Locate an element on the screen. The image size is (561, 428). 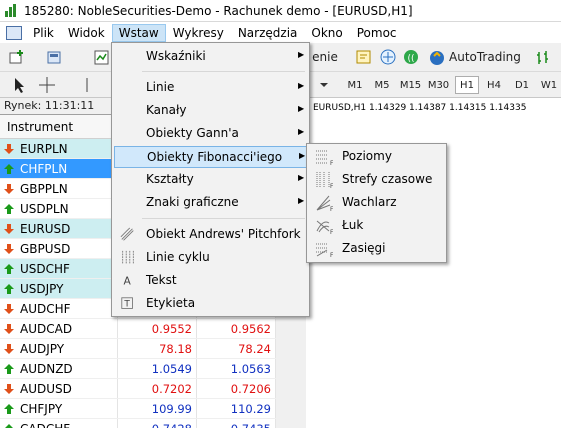
table-row: AUDCAD 0.9552 0.9562 is located at coordinates (138, 329).